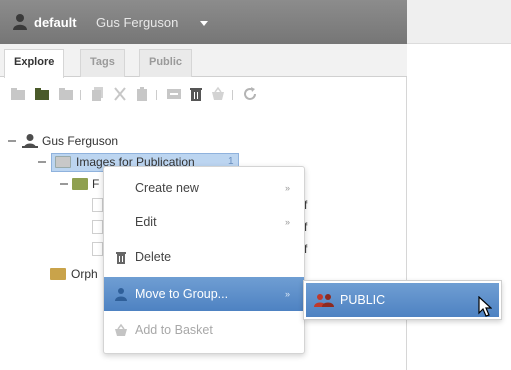 The height and width of the screenshot is (370, 511). I want to click on group-name: default, so click(55, 22).